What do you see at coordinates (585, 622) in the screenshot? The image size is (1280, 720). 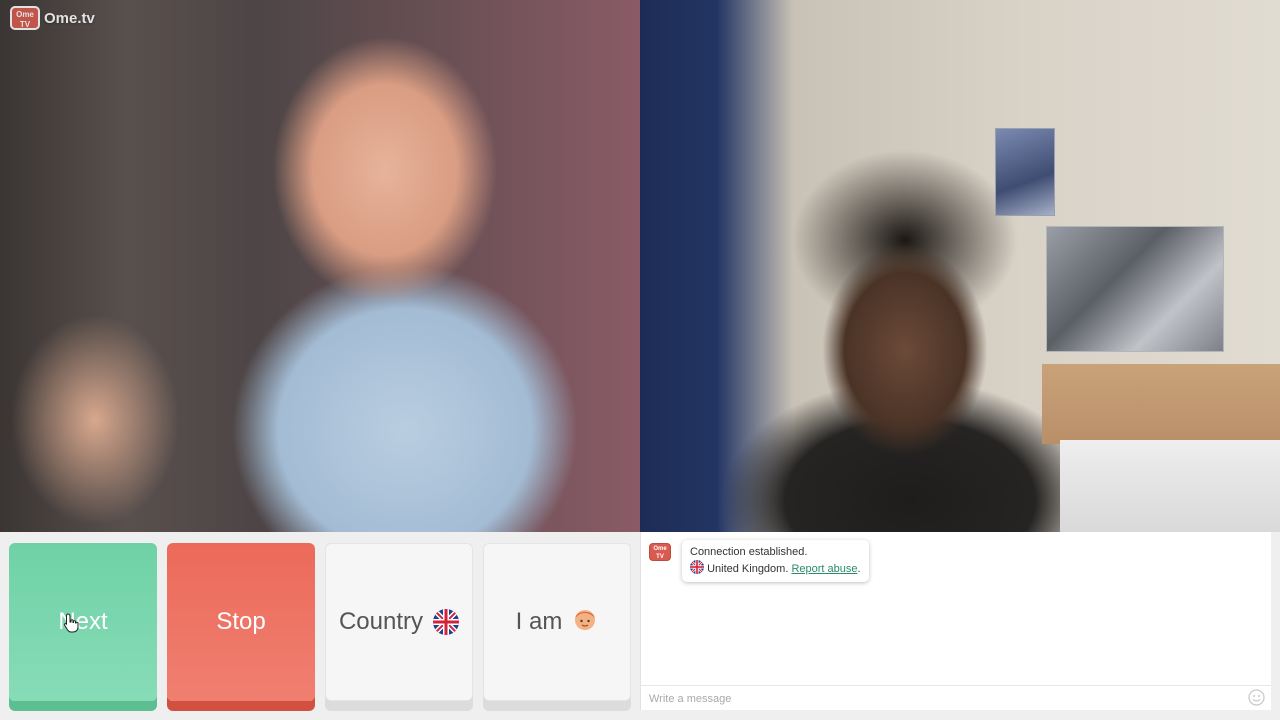 I see `boy-face-icon` at bounding box center [585, 622].